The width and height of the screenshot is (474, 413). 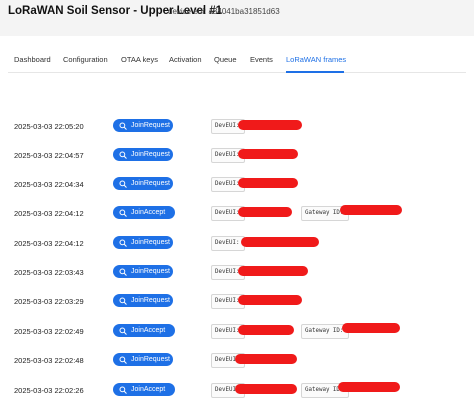 I want to click on frame-row: 2025-03-03 22:04:34 JoinRequest DevEUI:, so click(x=237, y=185).